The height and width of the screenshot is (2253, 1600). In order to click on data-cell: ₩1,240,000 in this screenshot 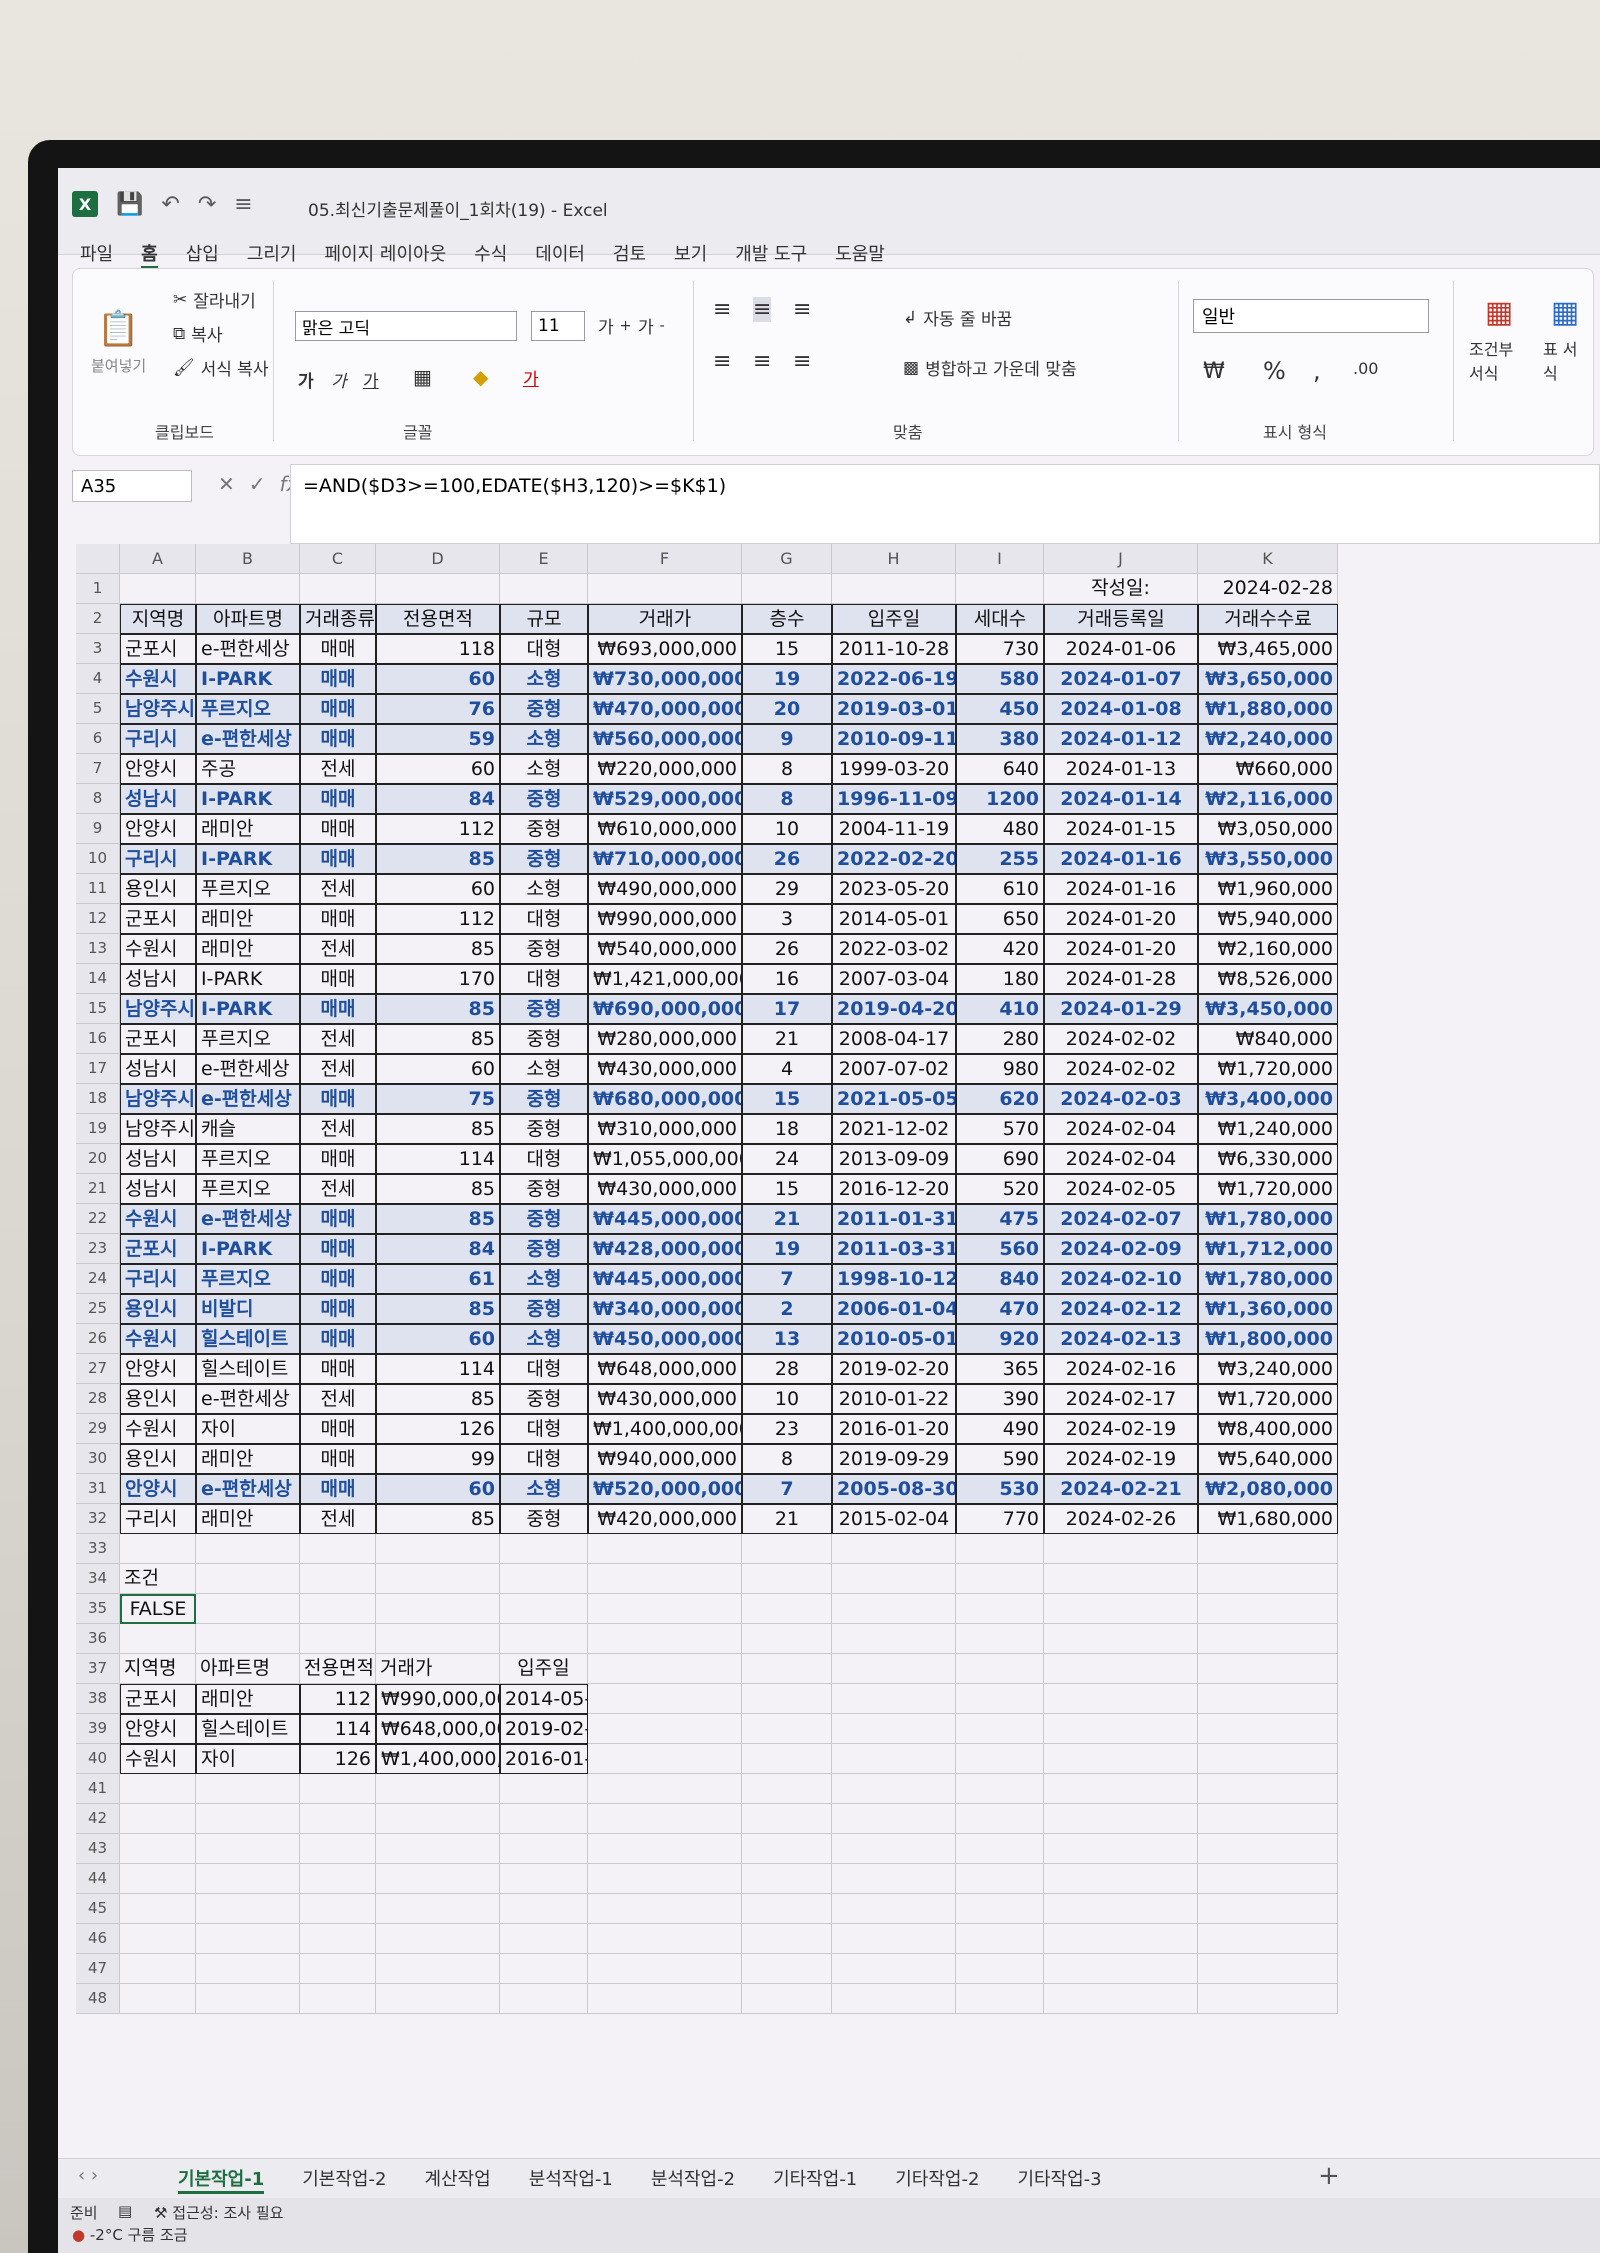, I will do `click(1268, 1129)`.